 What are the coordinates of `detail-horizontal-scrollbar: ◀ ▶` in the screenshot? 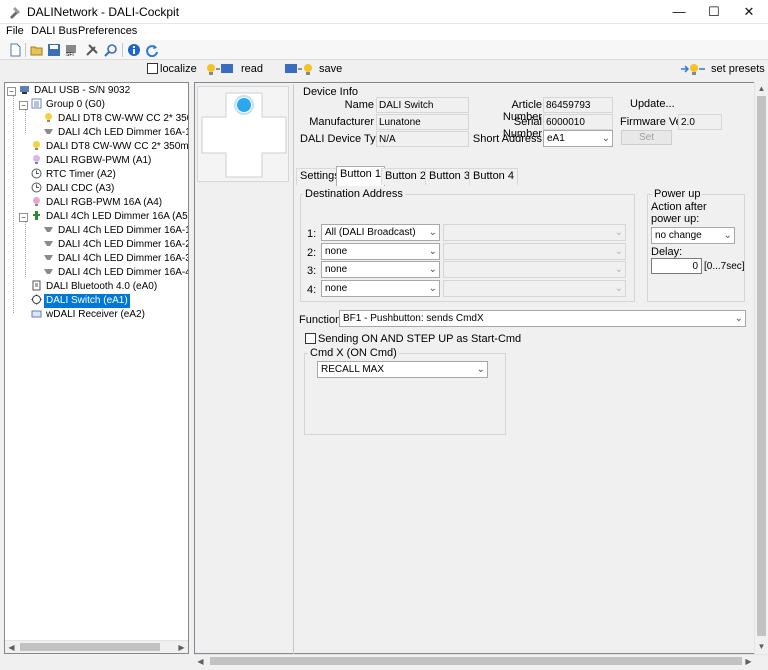 It's located at (481, 661).